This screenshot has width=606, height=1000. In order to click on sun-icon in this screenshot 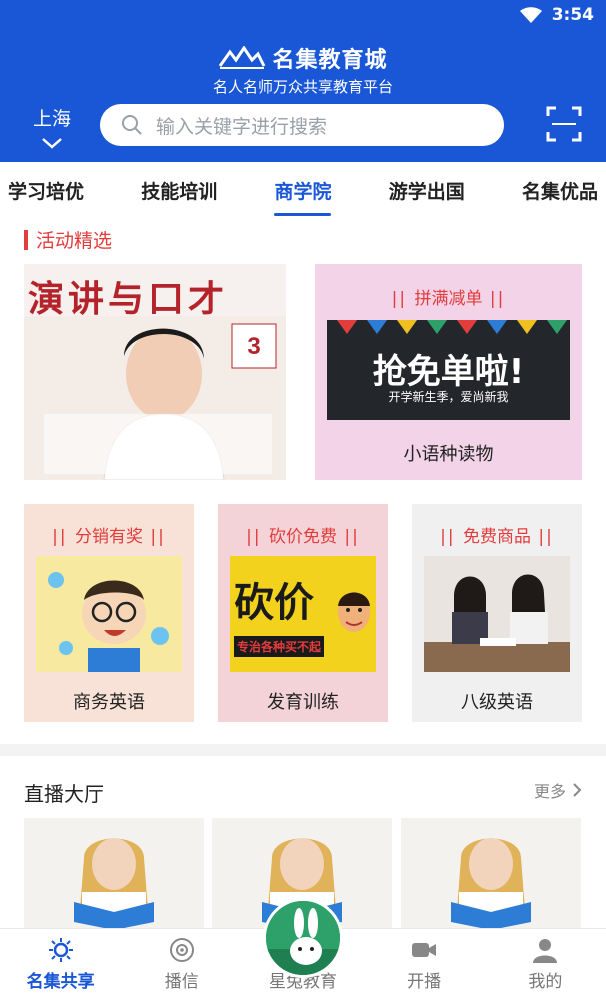, I will do `click(60, 950)`.